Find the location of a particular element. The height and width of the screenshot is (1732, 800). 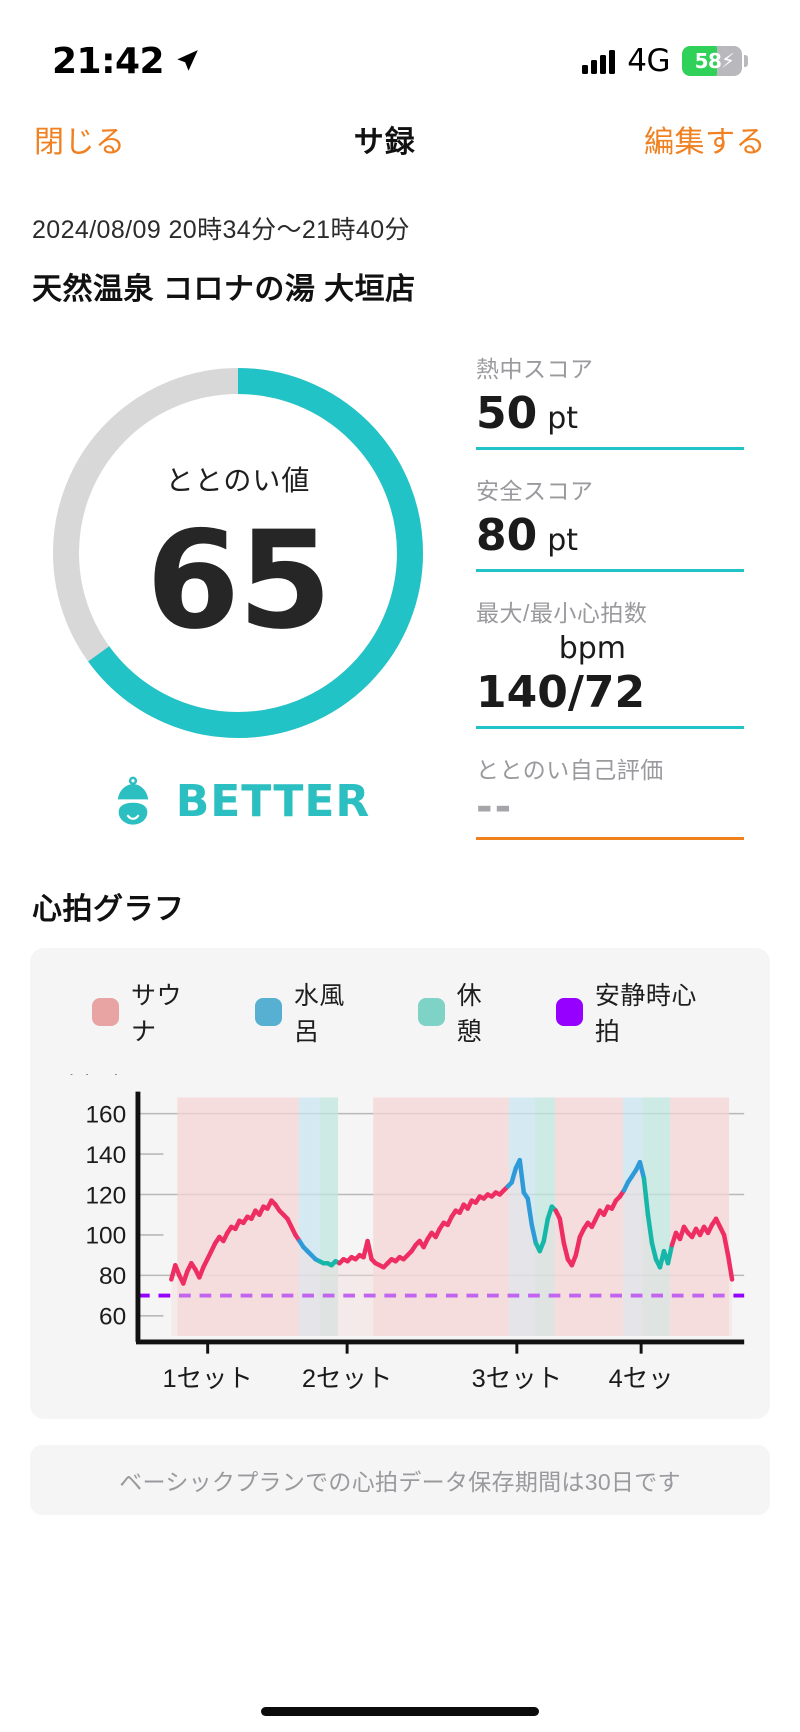

stat-heat-score: 熱中スコア 50 pt is located at coordinates (610, 400).